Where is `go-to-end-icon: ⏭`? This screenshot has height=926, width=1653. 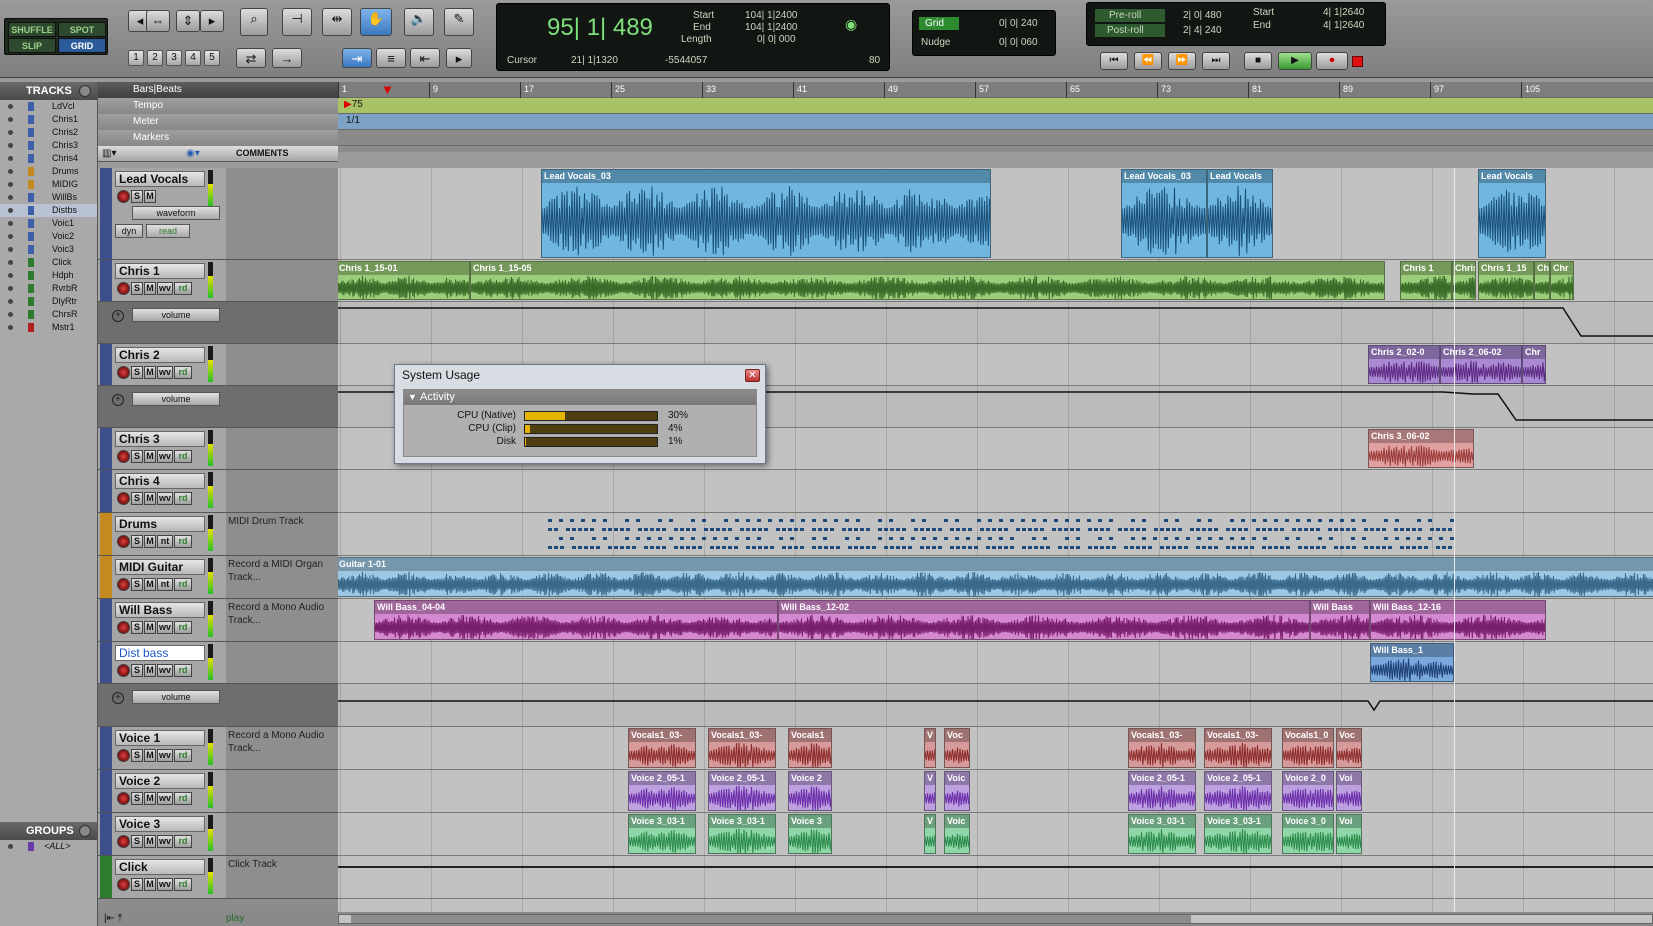 go-to-end-icon: ⏭ is located at coordinates (1216, 61).